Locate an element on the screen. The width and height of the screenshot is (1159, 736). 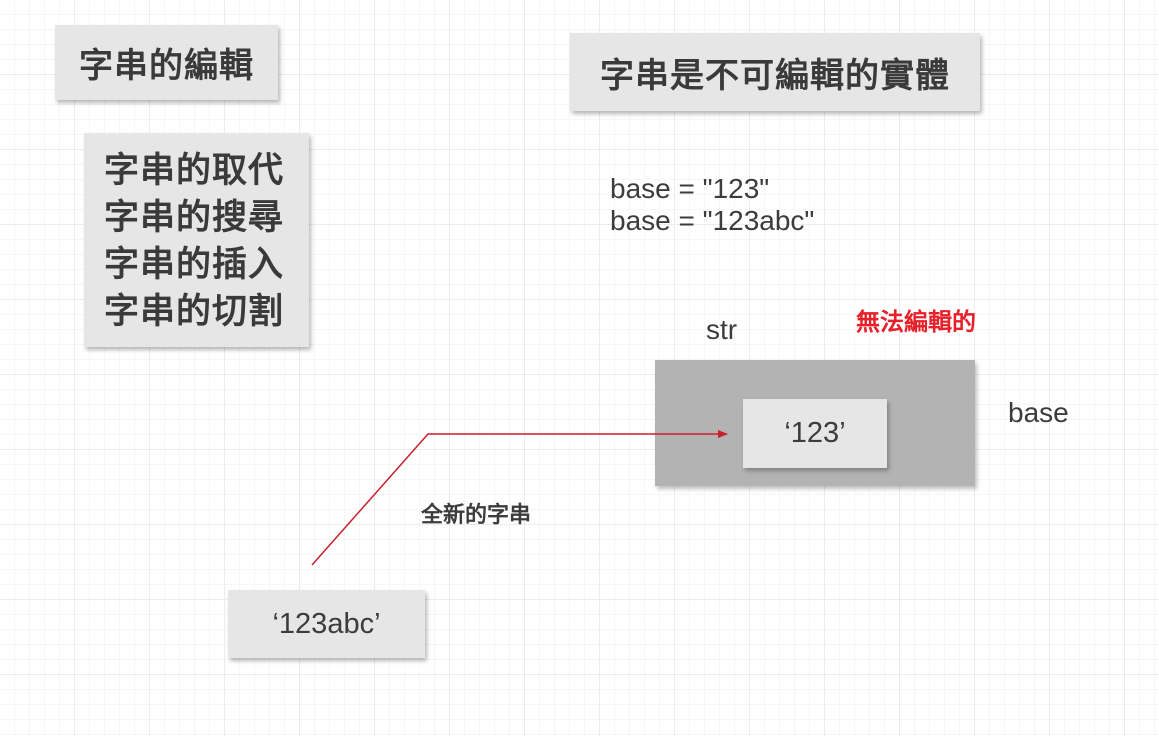
operation-insert: 字串的插入 is located at coordinates (194, 264).